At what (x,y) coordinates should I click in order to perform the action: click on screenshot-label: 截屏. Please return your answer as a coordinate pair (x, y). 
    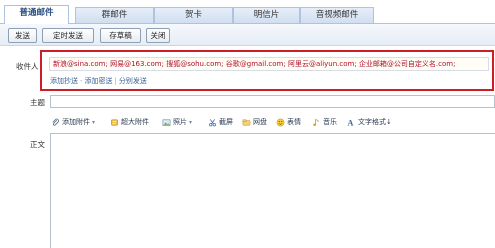
    Looking at the image, I should click on (226, 122).